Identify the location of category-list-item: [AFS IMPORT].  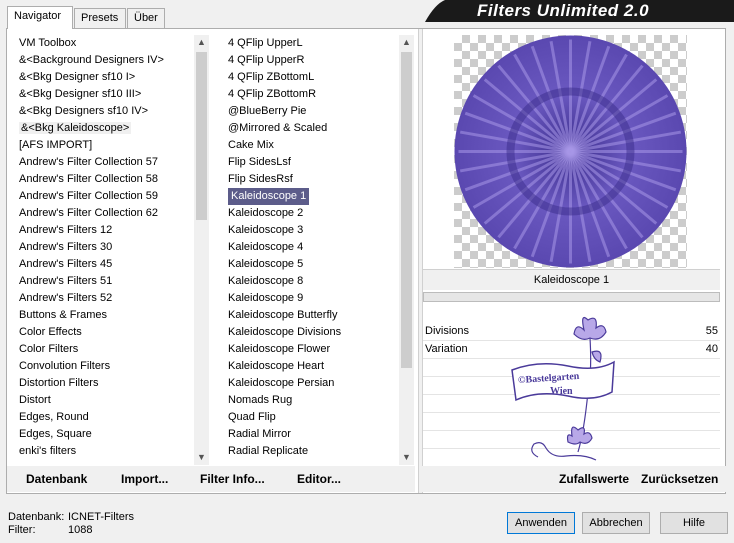
(105, 145).